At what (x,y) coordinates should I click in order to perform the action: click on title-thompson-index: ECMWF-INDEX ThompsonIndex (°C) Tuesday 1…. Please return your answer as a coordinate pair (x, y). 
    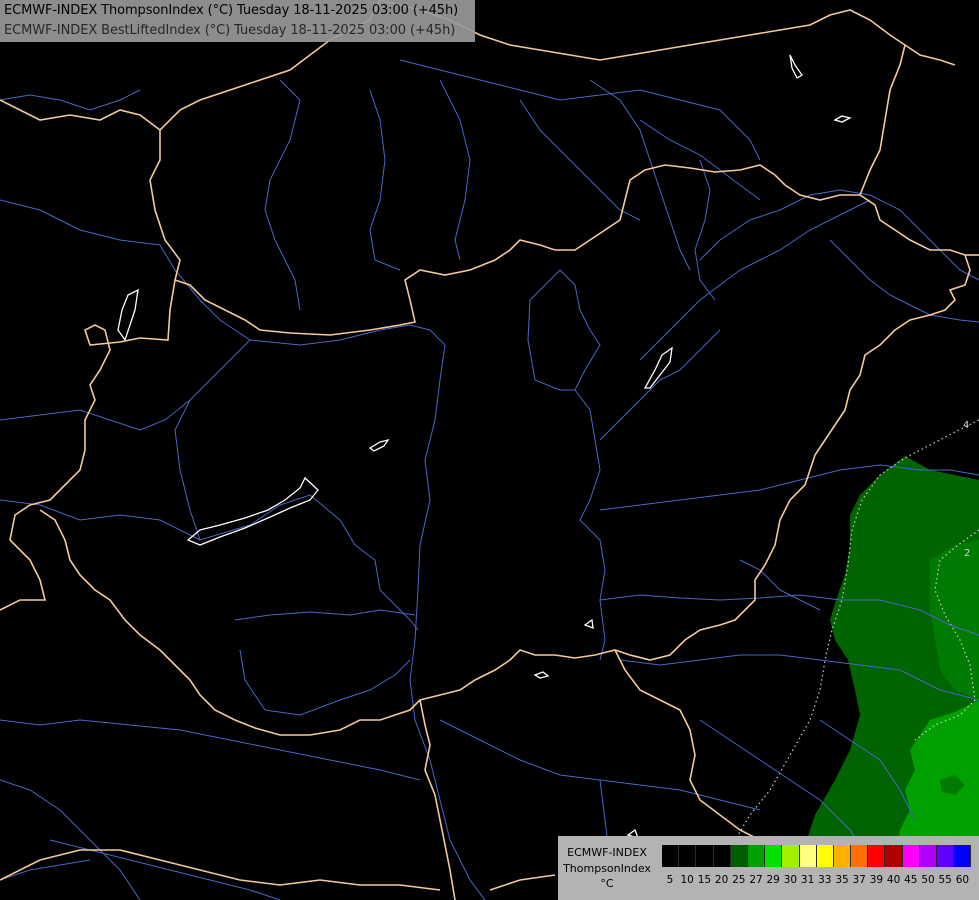
    Looking at the image, I should click on (231, 10).